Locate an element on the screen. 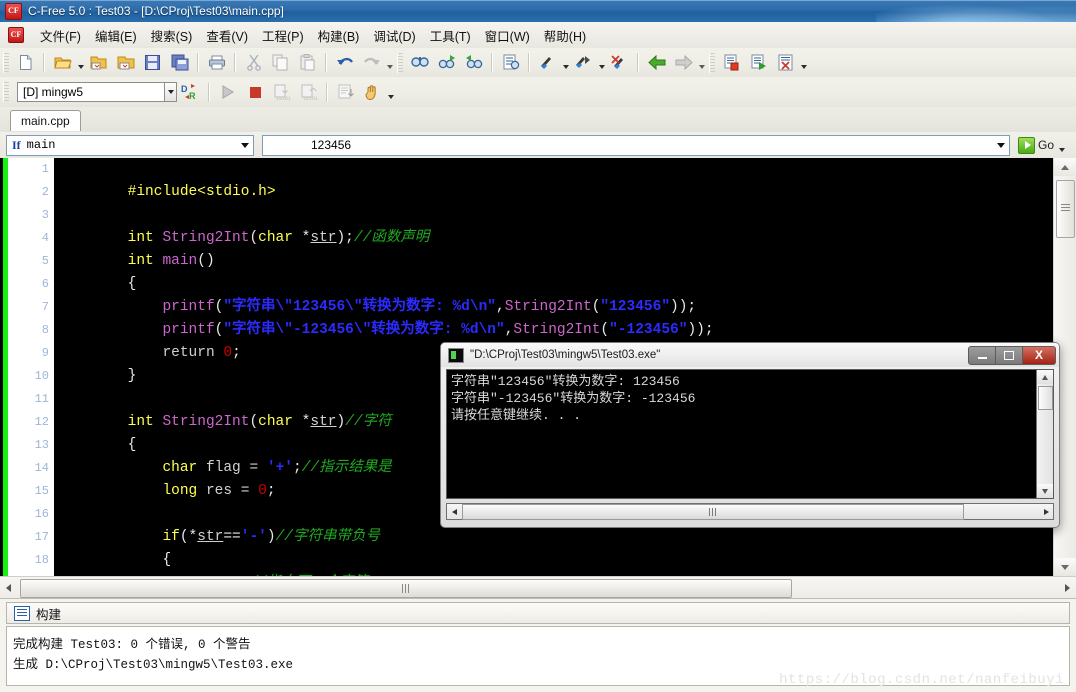  debug-dropdown-icon is located at coordinates (390, 92).